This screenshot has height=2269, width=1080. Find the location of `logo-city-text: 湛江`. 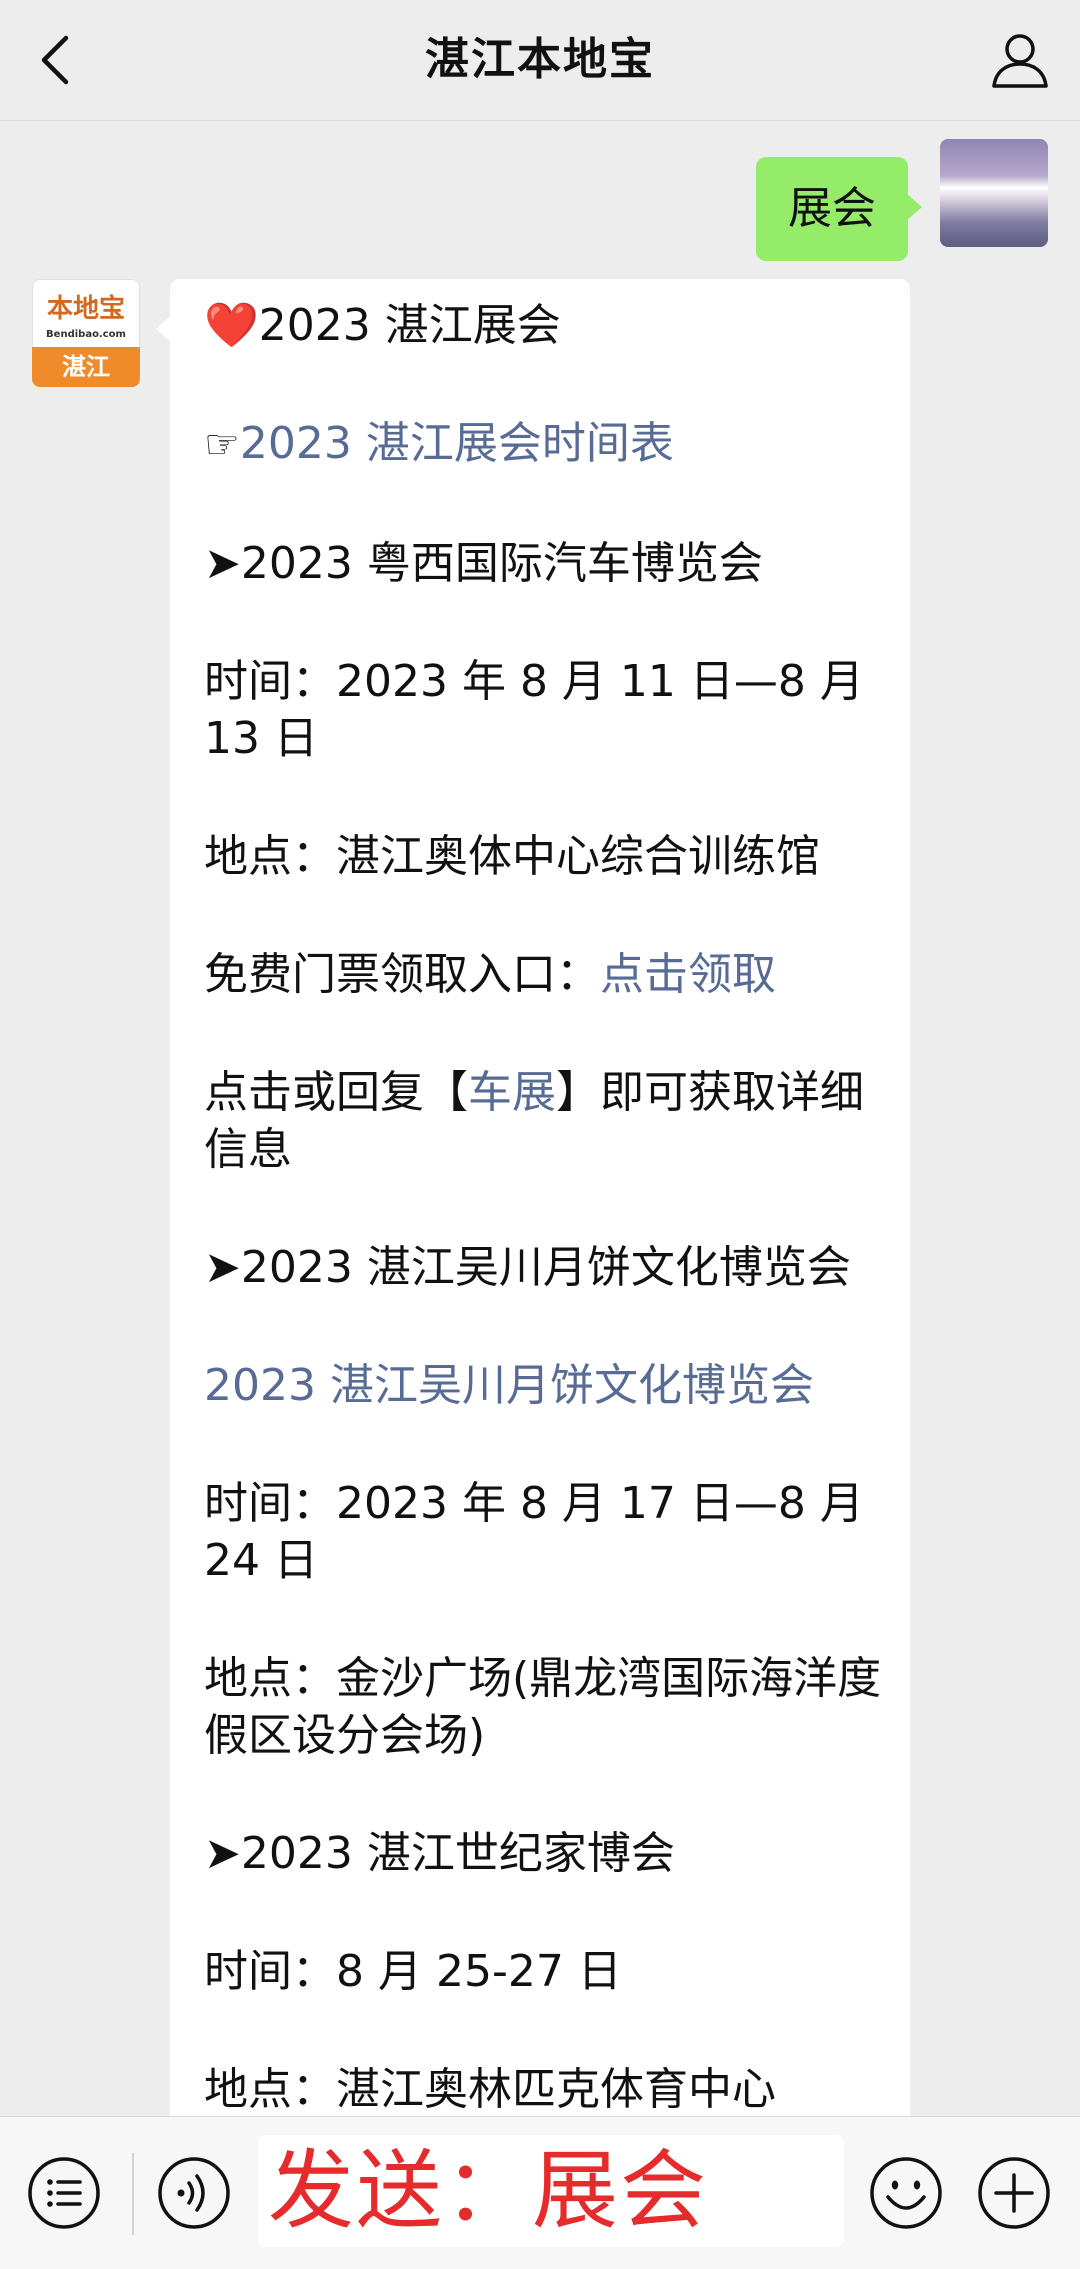

logo-city-text: 湛江 is located at coordinates (86, 367).